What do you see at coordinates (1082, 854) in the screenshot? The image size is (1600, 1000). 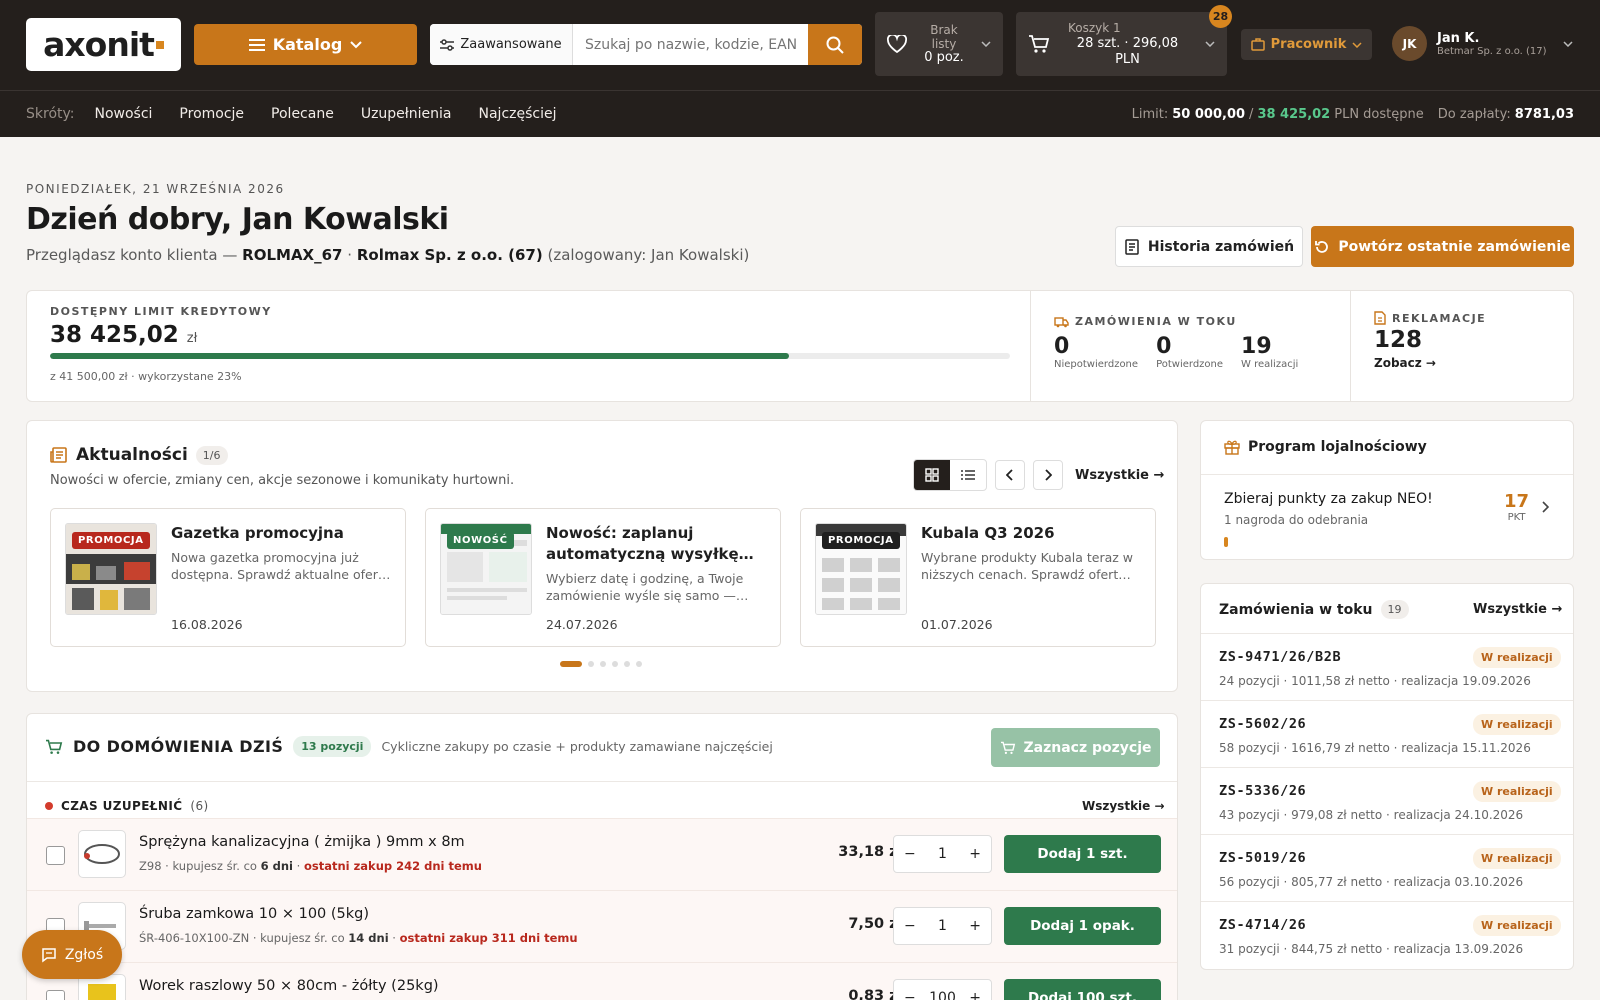 I see `add-to-cart-button: Dodaj 1 szt.` at bounding box center [1082, 854].